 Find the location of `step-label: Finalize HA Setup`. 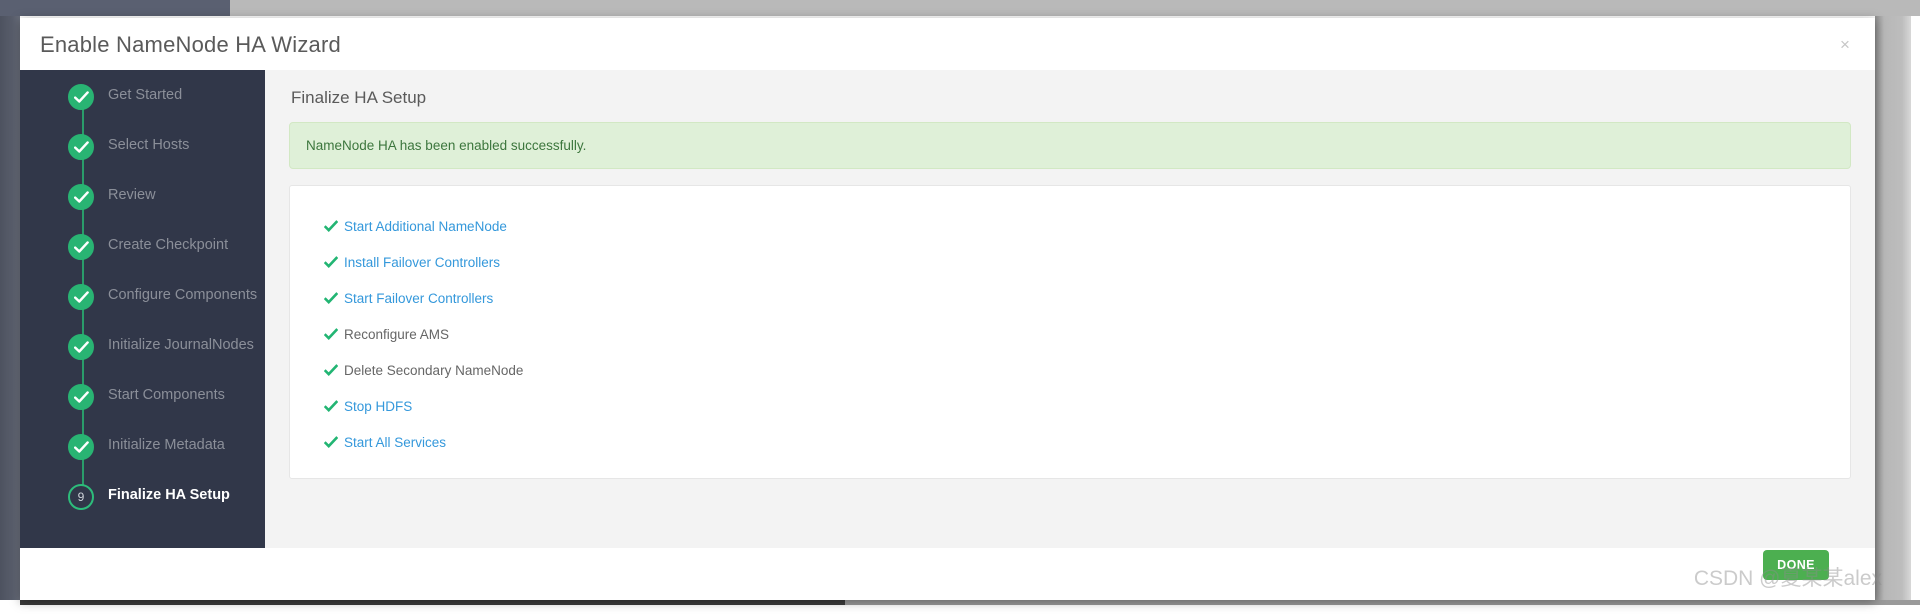

step-label: Finalize HA Setup is located at coordinates (169, 495).